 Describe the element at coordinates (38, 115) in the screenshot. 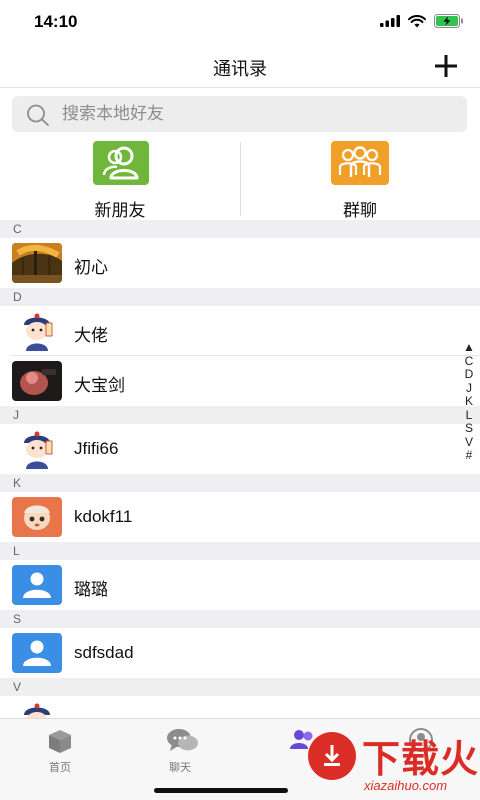

I see `search-icon` at that location.